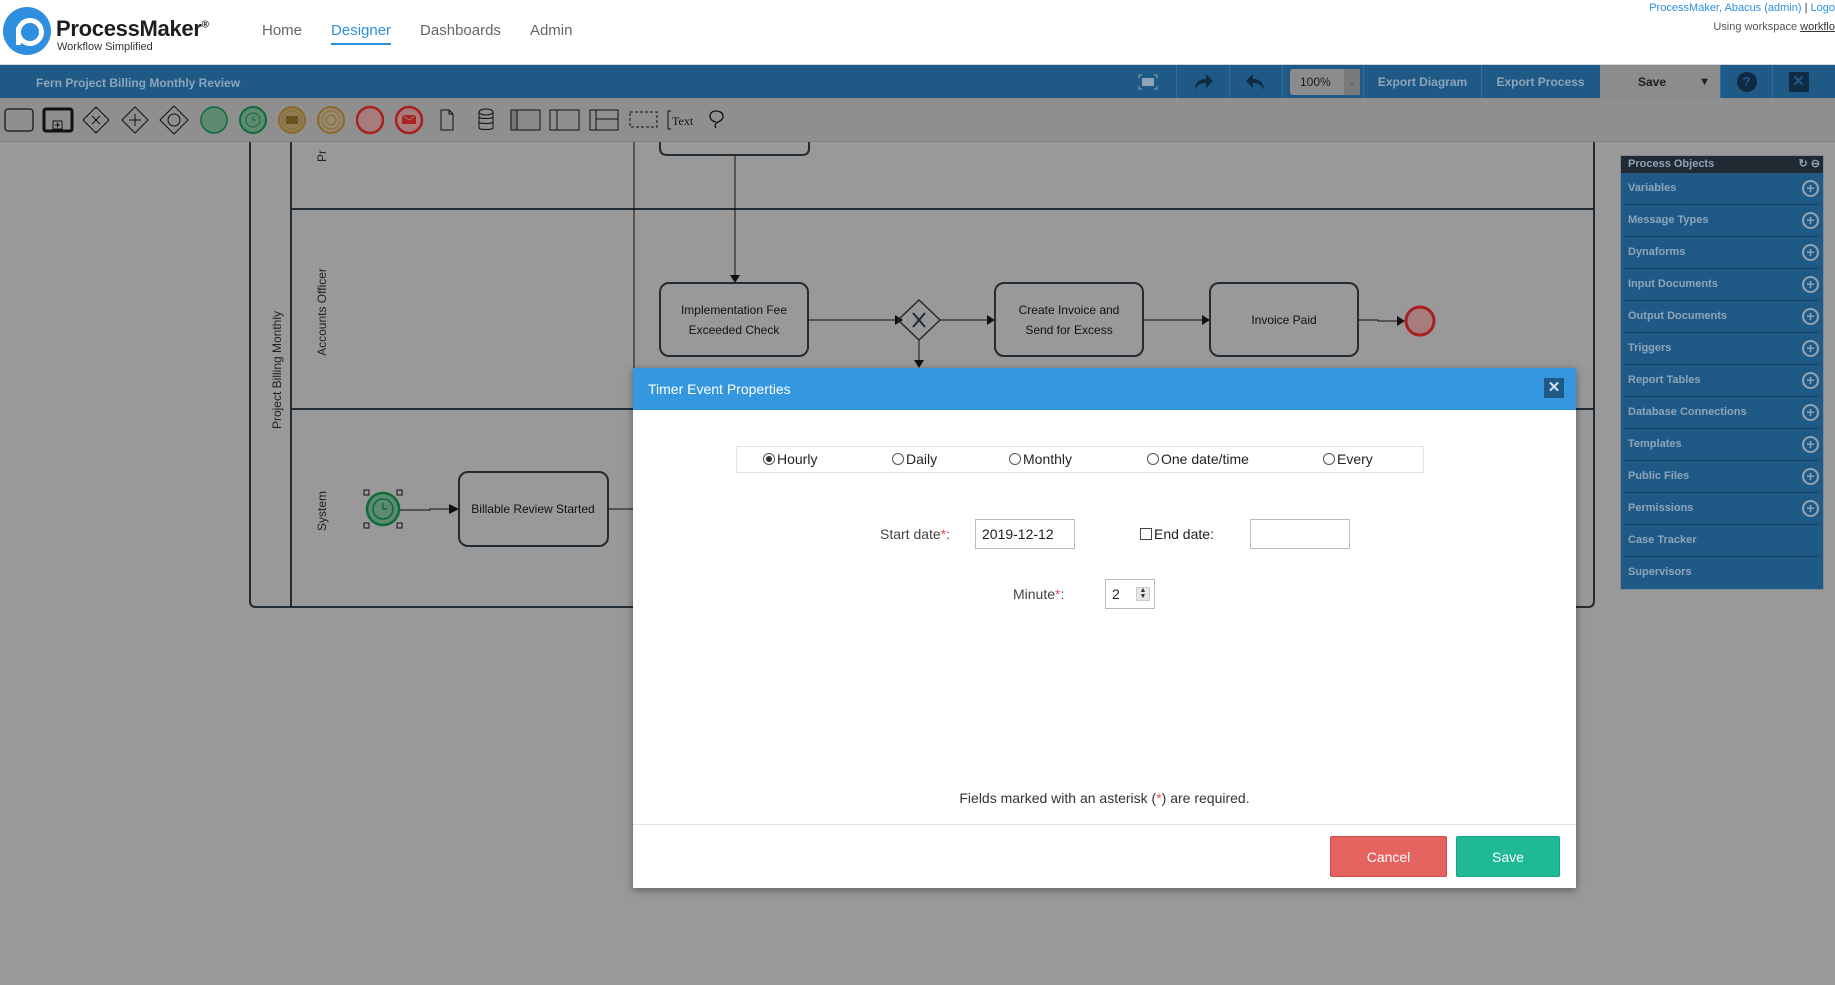  I want to click on dialog-close-button: ✕, so click(1554, 388).